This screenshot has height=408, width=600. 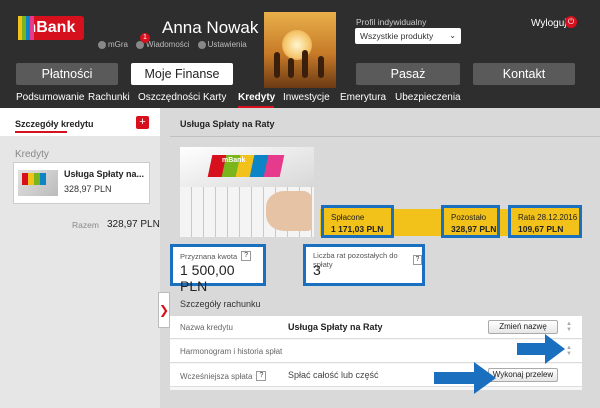 I want to click on active-tab-underline, so click(x=256, y=107).